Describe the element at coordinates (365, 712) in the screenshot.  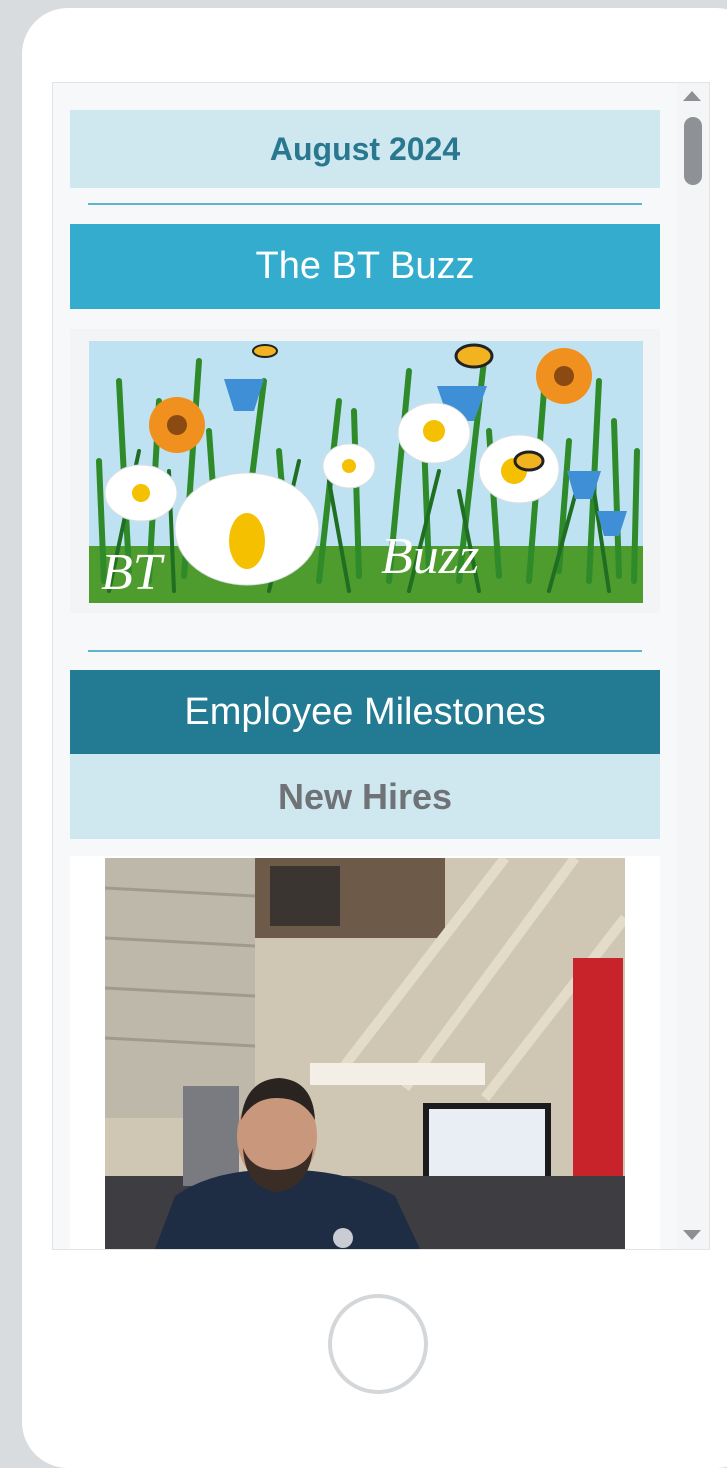
I see `milestones-heading: Employee Milestones` at that location.